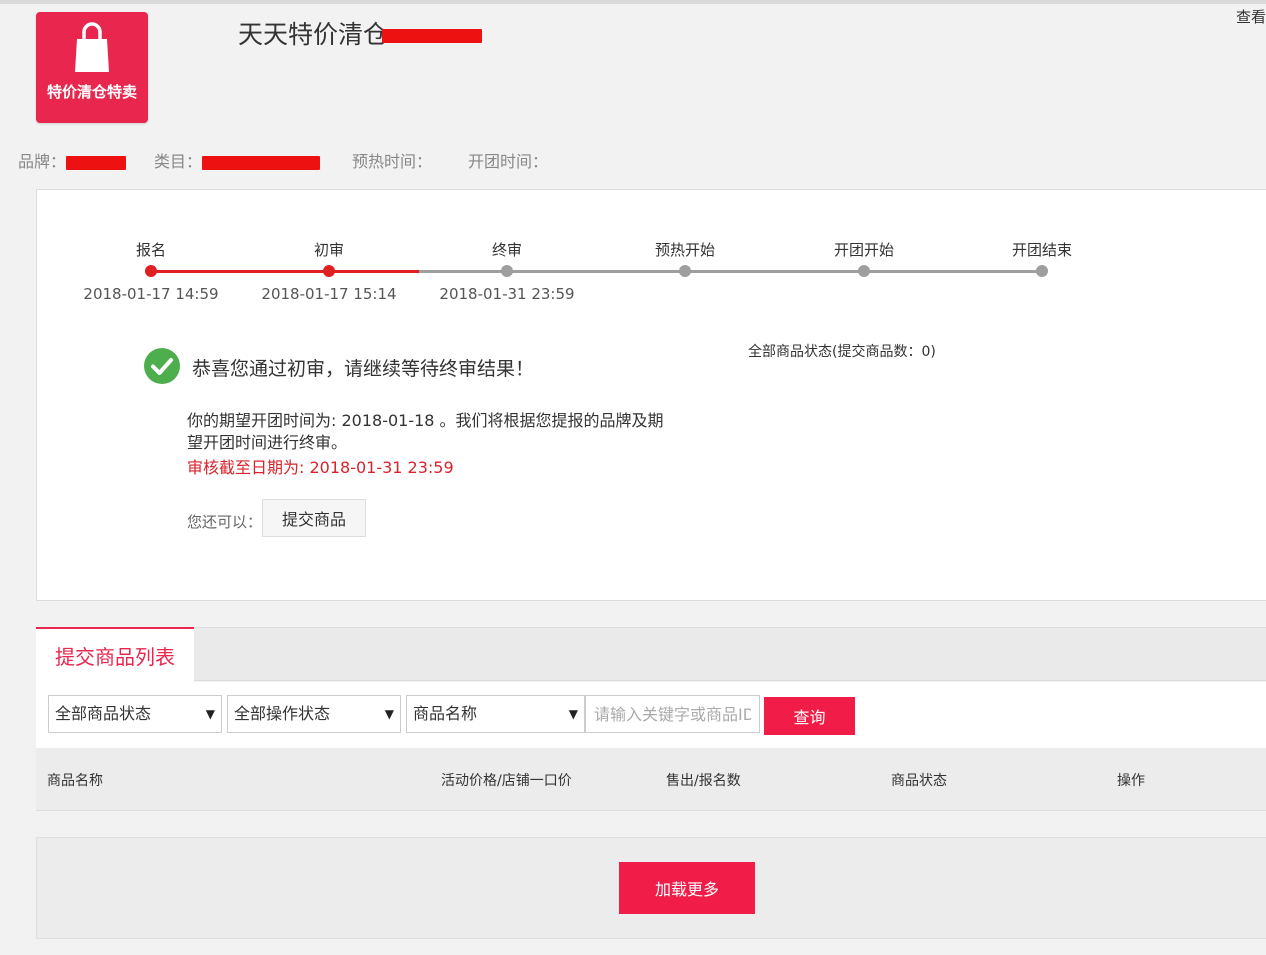  What do you see at coordinates (314, 518) in the screenshot?
I see `submit-product-button: 提交商品` at bounding box center [314, 518].